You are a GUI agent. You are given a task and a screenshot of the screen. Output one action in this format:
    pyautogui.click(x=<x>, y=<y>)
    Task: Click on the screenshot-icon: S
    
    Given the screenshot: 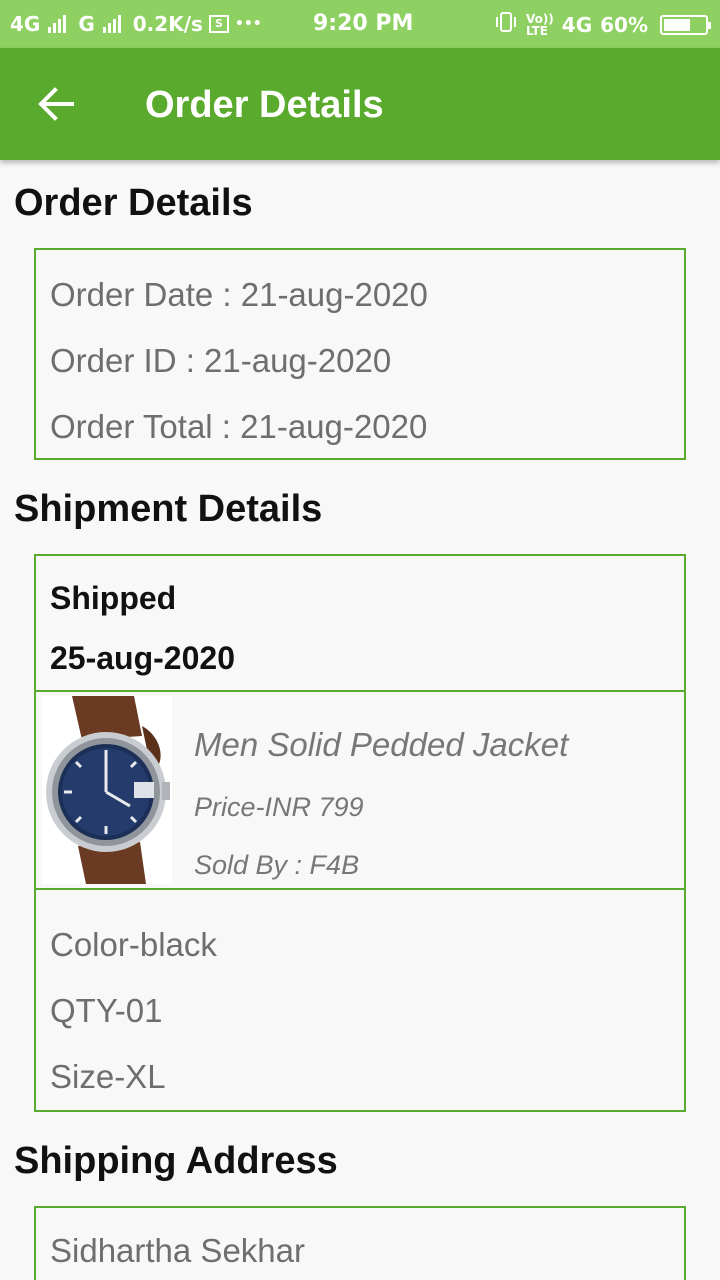 What is the action you would take?
    pyautogui.click(x=218, y=24)
    